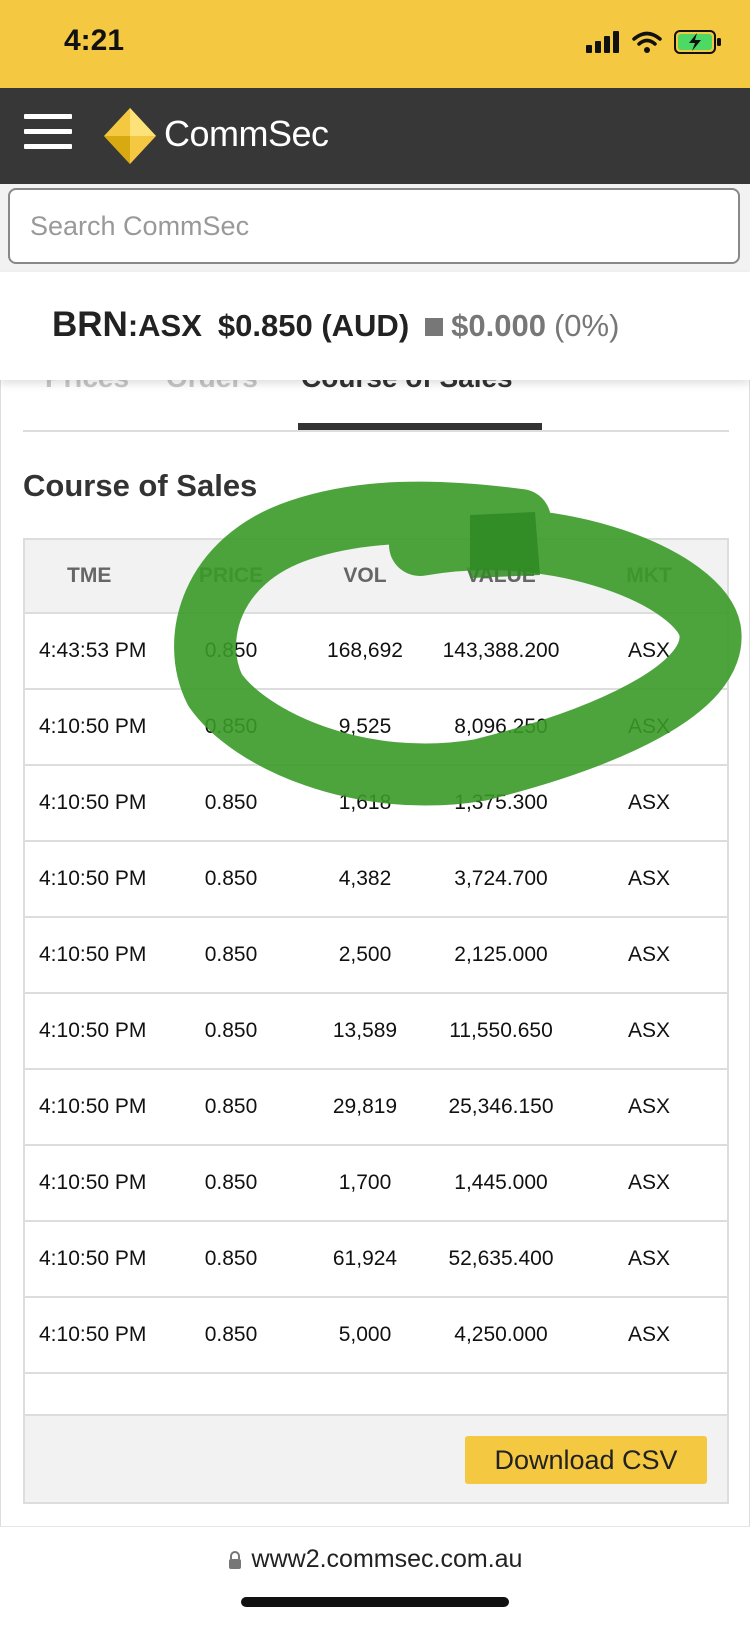 The width and height of the screenshot is (750, 1625). Describe the element at coordinates (648, 577) in the screenshot. I see `column-header-market: MKT` at that location.